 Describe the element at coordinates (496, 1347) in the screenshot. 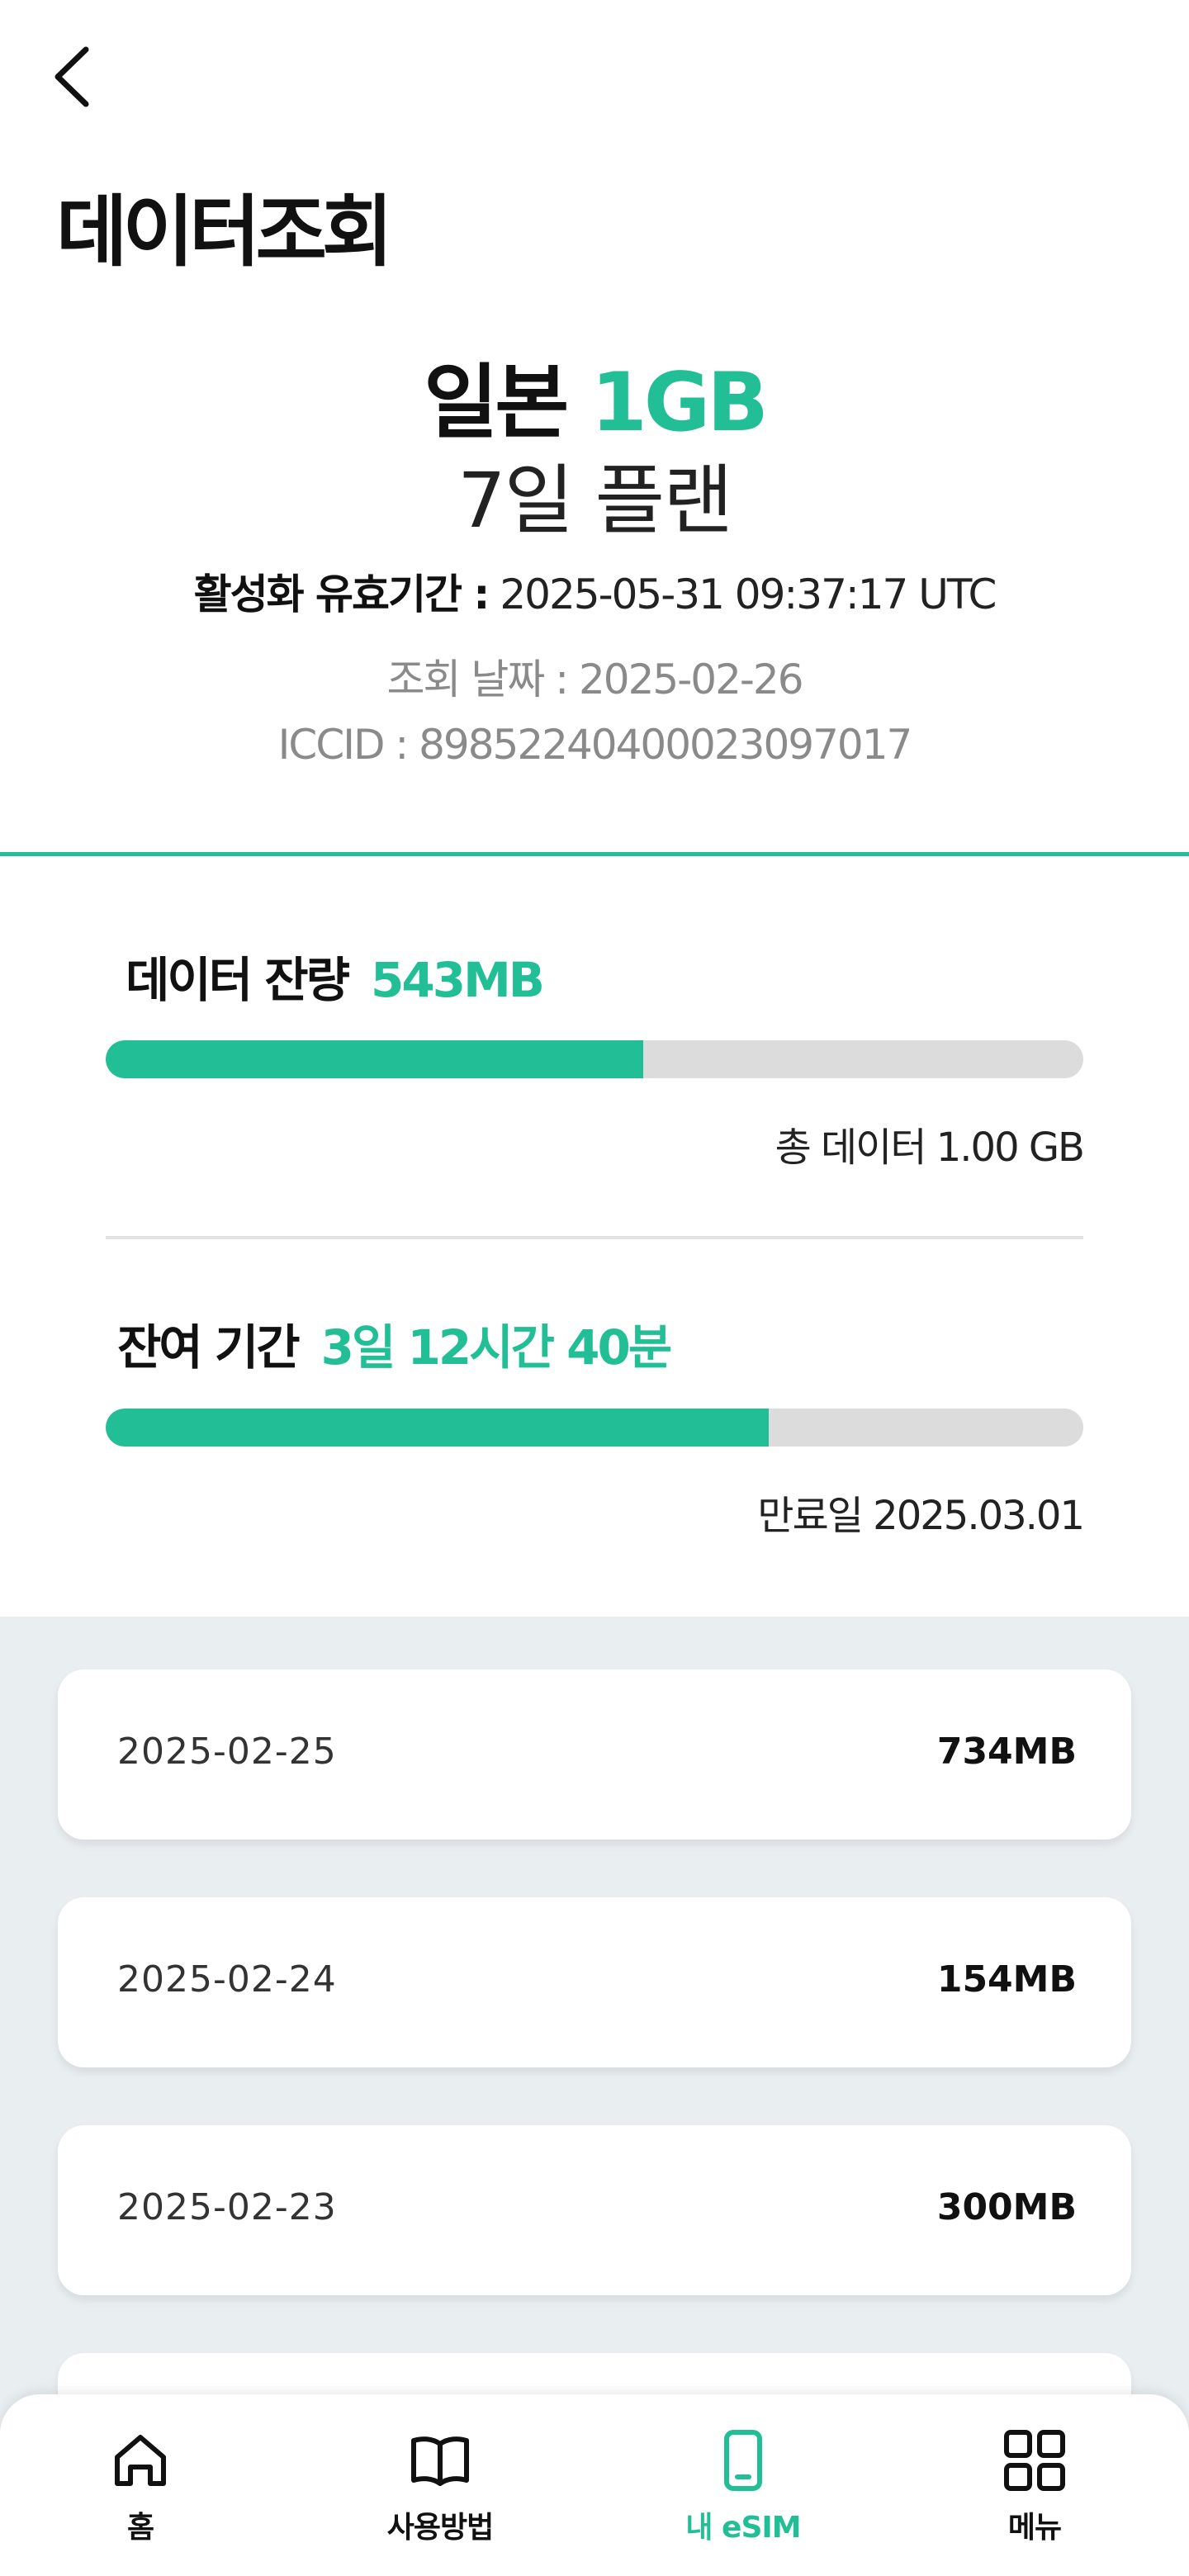

I see `remaining-time-value: 3일 12시간 40분` at that location.